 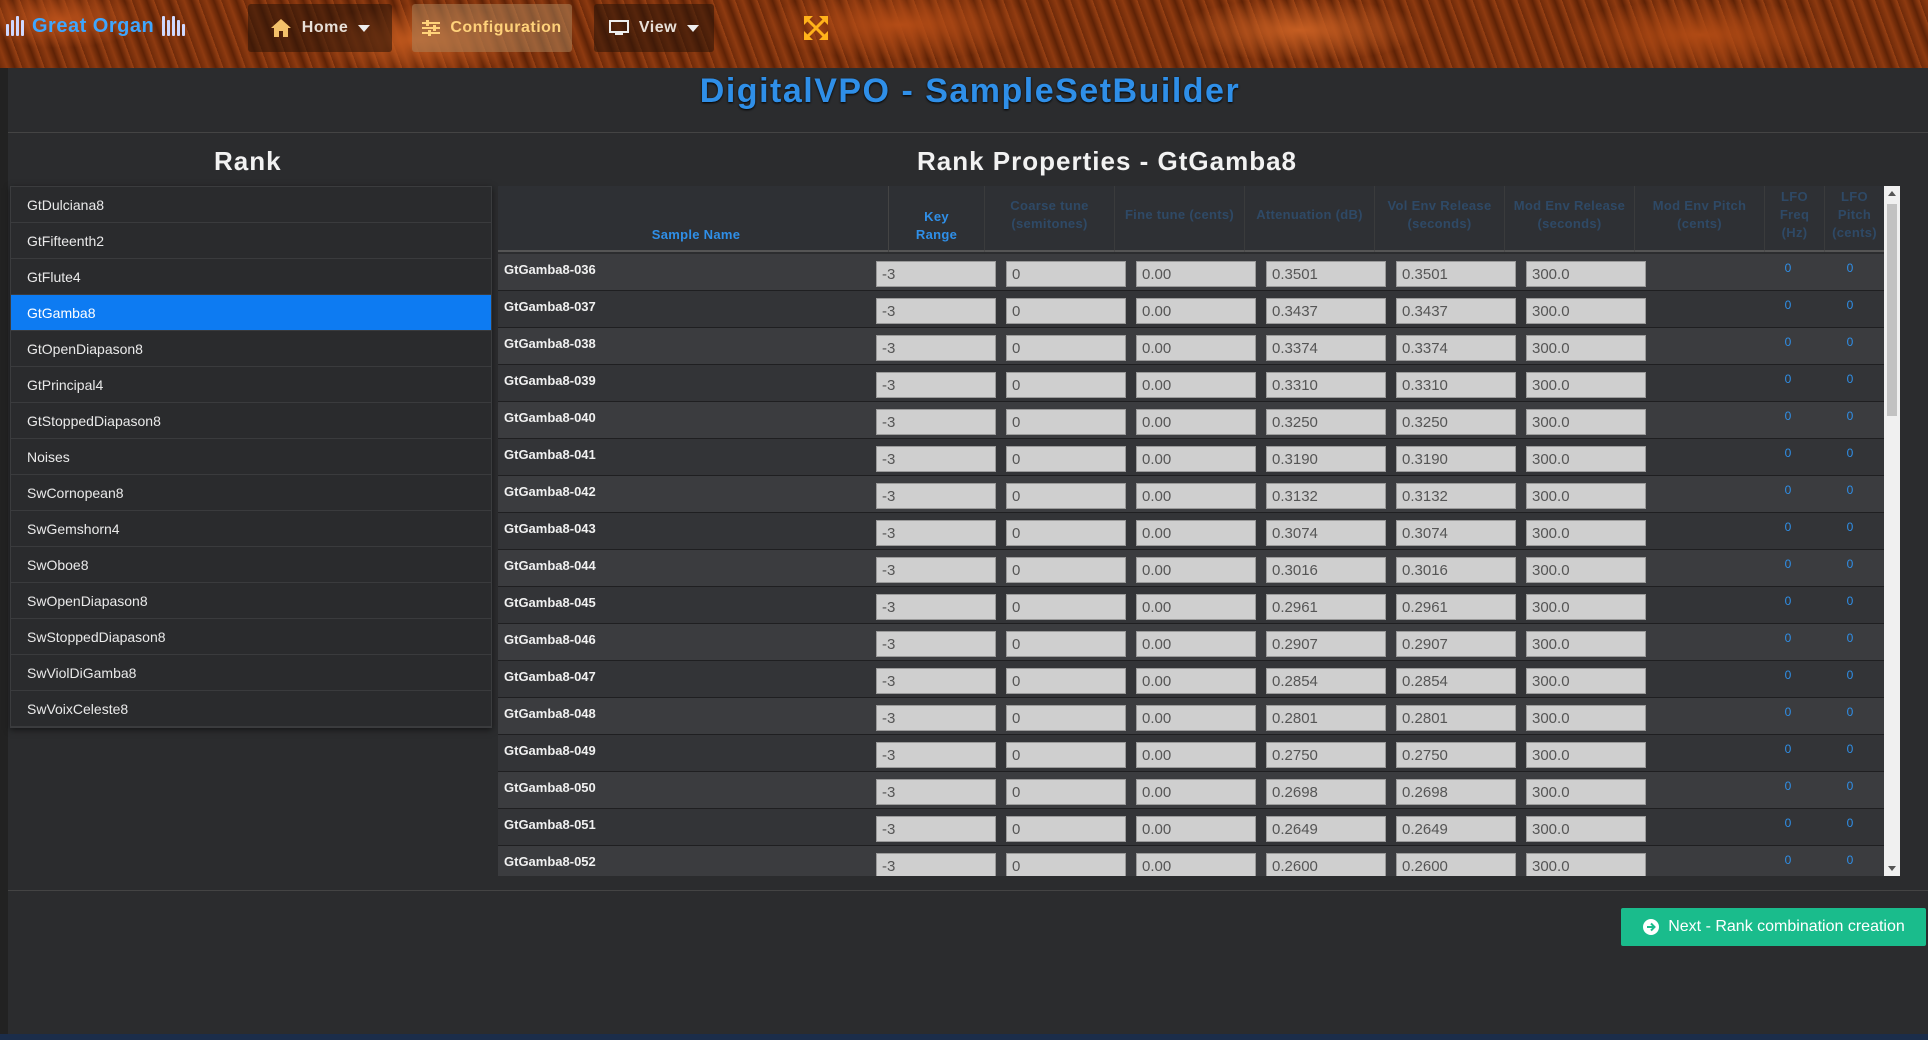 I want to click on rank-item: SwCornopean8, so click(x=251, y=493).